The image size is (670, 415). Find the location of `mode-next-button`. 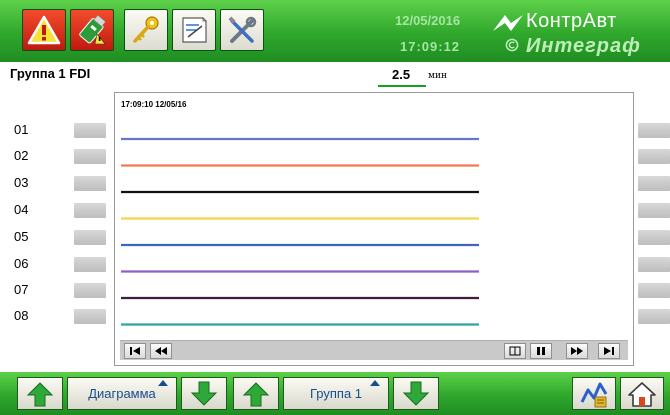

mode-next-button is located at coordinates (204, 393).